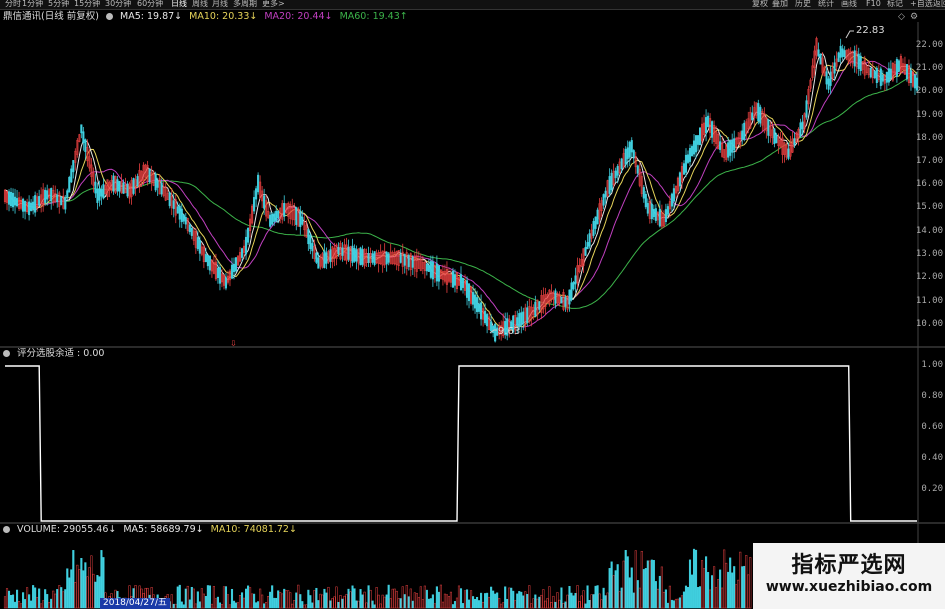  Describe the element at coordinates (929, 324) in the screenshot. I see `price-tick: 10.00` at that location.